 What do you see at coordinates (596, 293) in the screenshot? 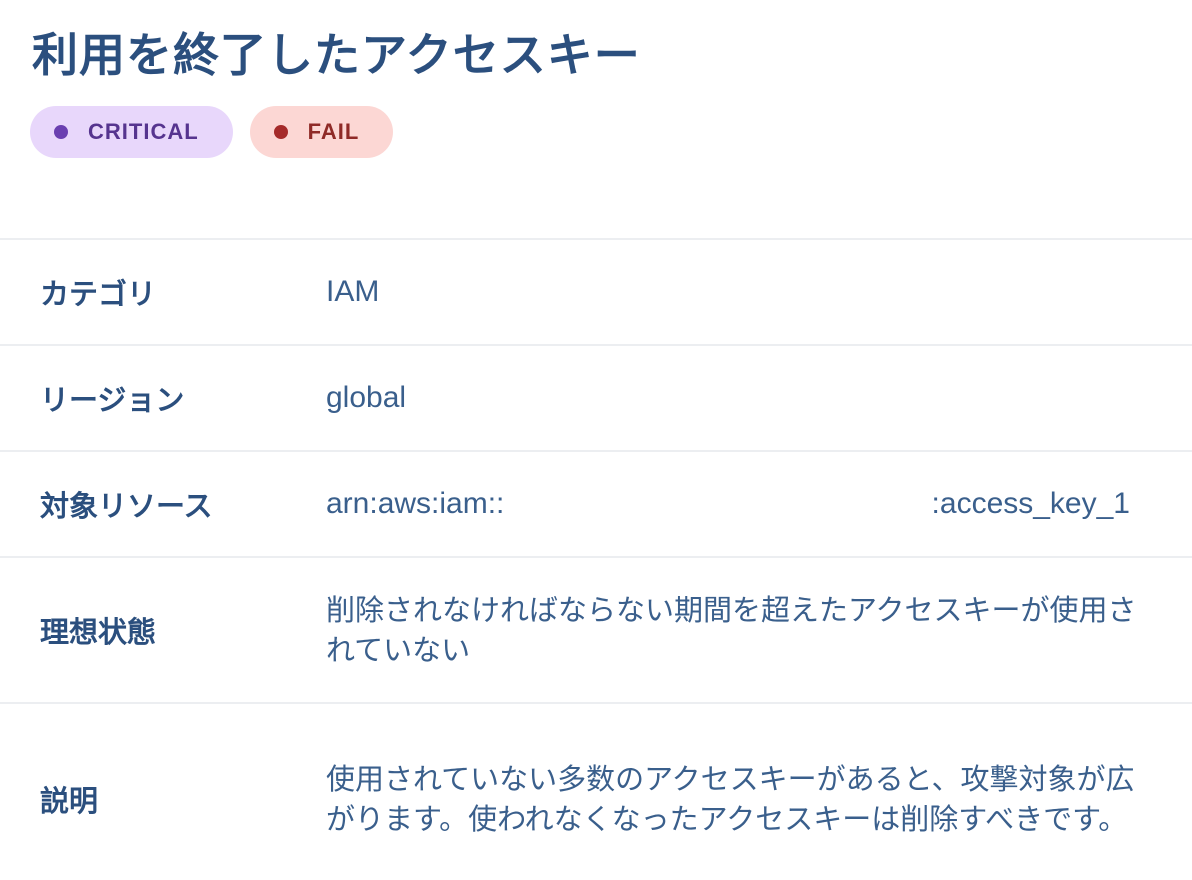
I see `detail-row-category: カテゴリ IAM` at bounding box center [596, 293].